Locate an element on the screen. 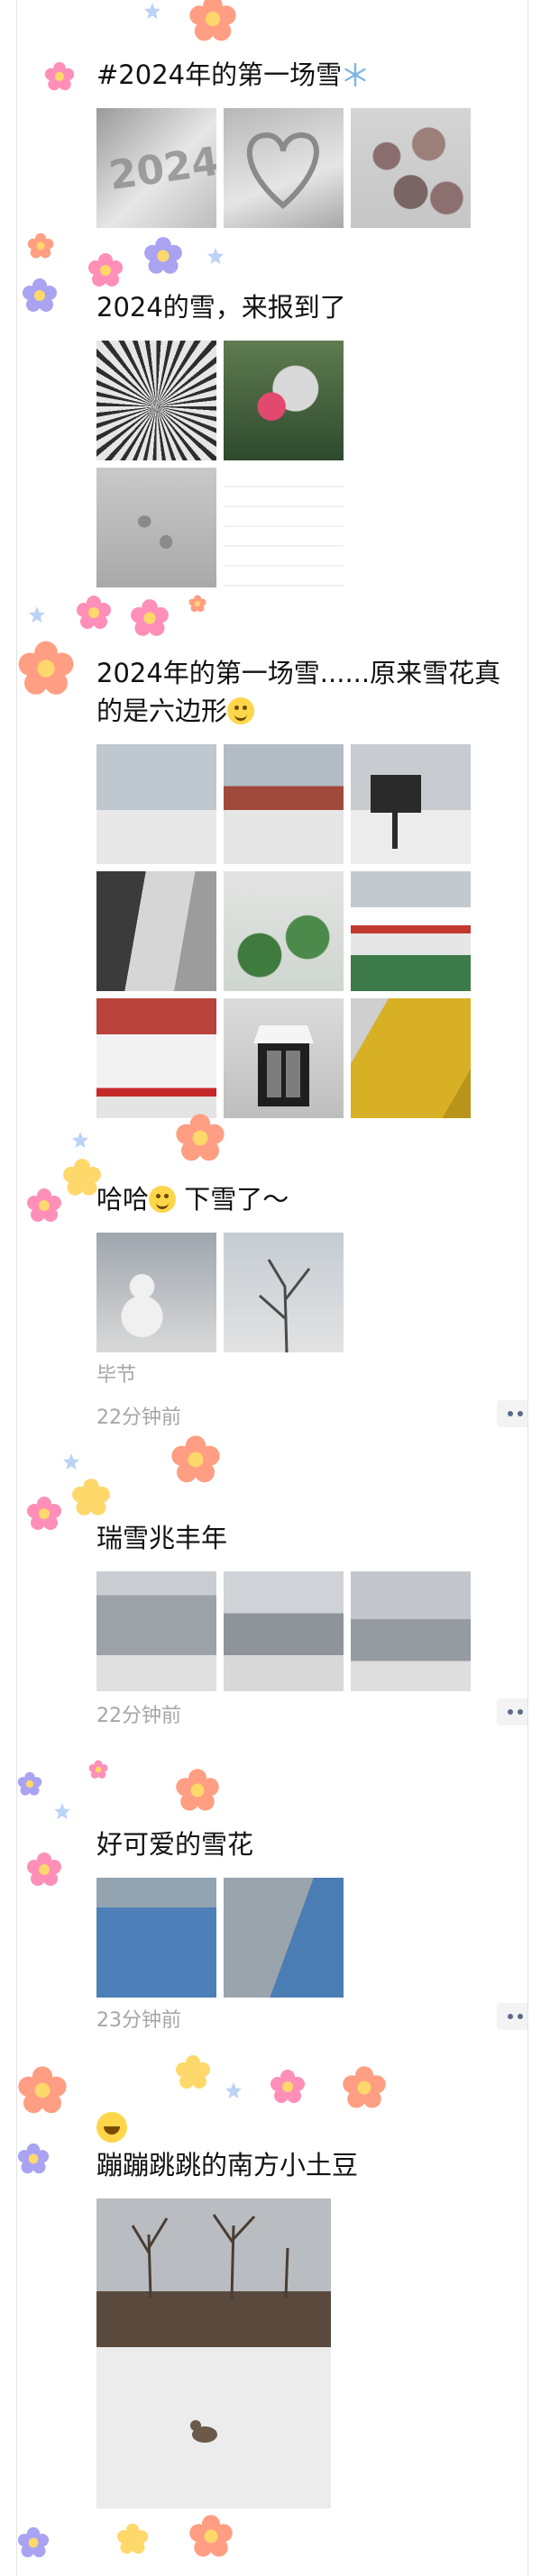 This screenshot has height=2576, width=541. post-text: 蹦蹦跳跳的南方小土豆 is located at coordinates (227, 2165).